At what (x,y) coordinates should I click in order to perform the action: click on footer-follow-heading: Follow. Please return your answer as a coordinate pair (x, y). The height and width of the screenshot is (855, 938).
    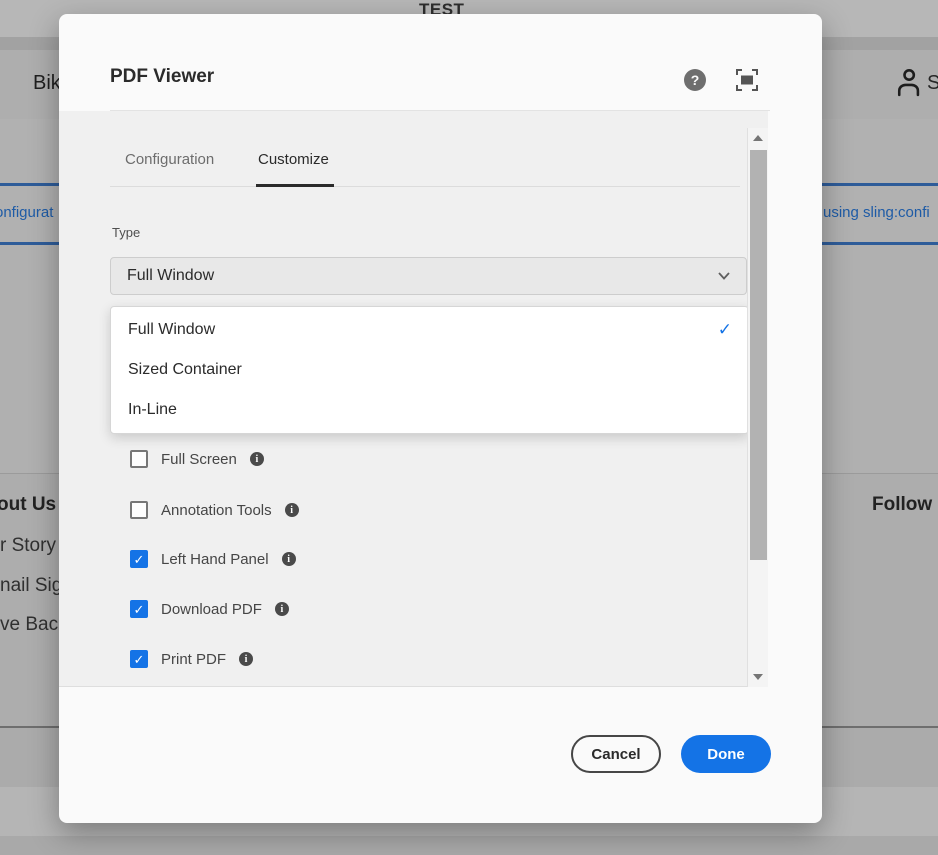
    Looking at the image, I should click on (902, 504).